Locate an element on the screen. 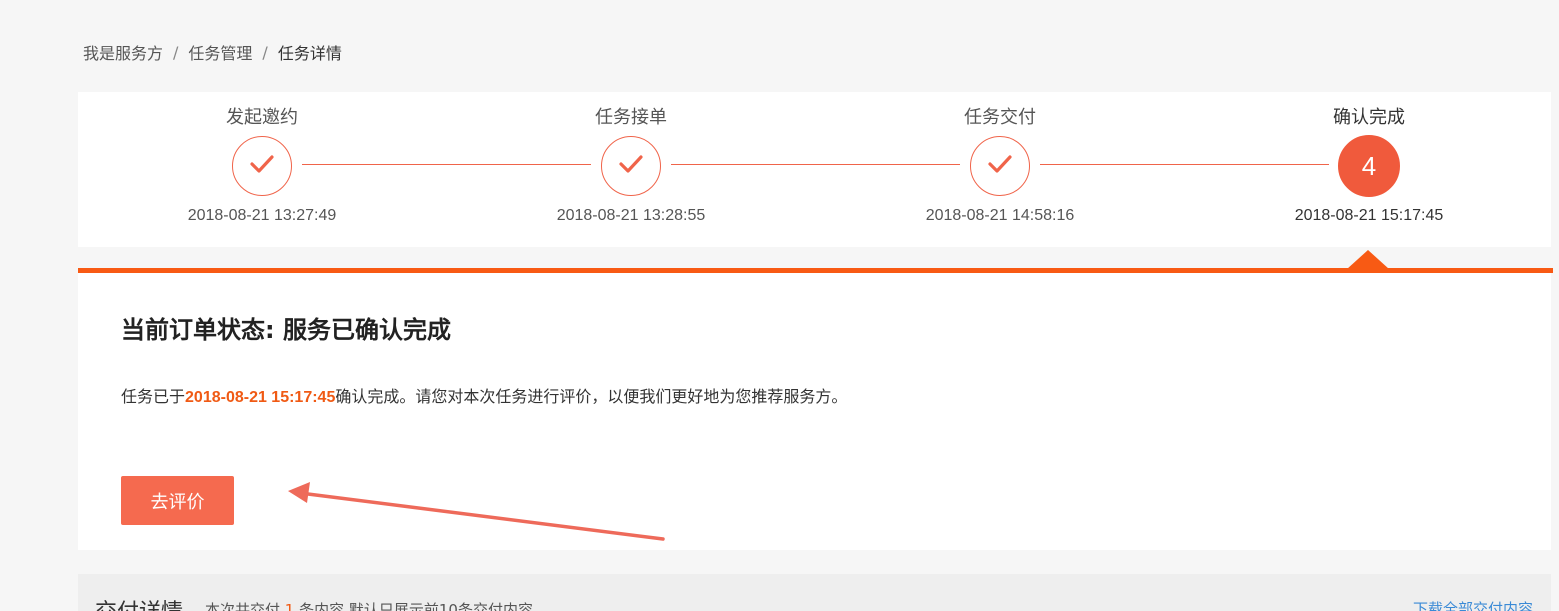  order-status-title: 当前订单状态: 服务已确认完成 is located at coordinates (286, 330).